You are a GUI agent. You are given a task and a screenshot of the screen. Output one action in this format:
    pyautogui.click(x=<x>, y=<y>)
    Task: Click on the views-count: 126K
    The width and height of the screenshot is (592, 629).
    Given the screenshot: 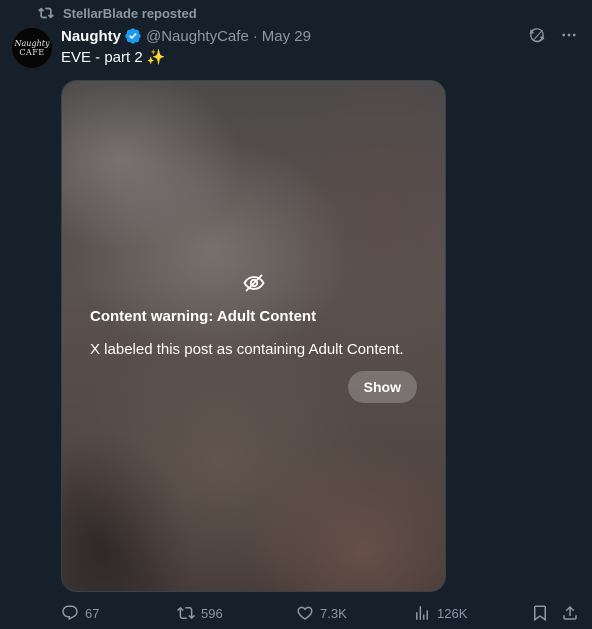 What is the action you would take?
    pyautogui.click(x=452, y=613)
    